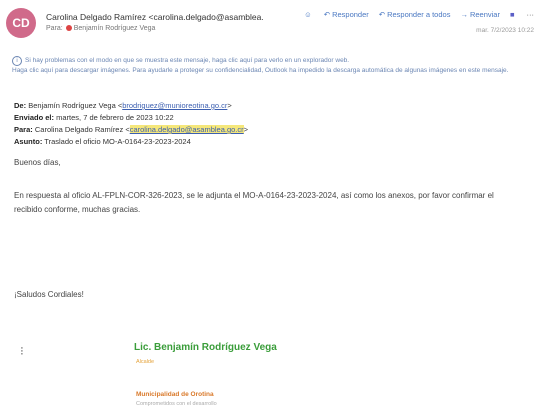  Describe the element at coordinates (37, 162) in the screenshot. I see `greeting: Buenos días,` at that location.